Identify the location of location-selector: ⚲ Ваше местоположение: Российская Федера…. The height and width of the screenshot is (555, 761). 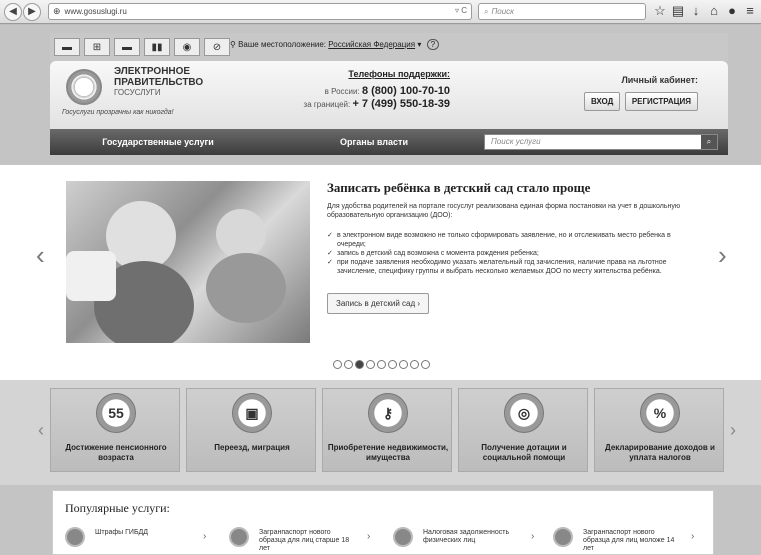
(335, 44).